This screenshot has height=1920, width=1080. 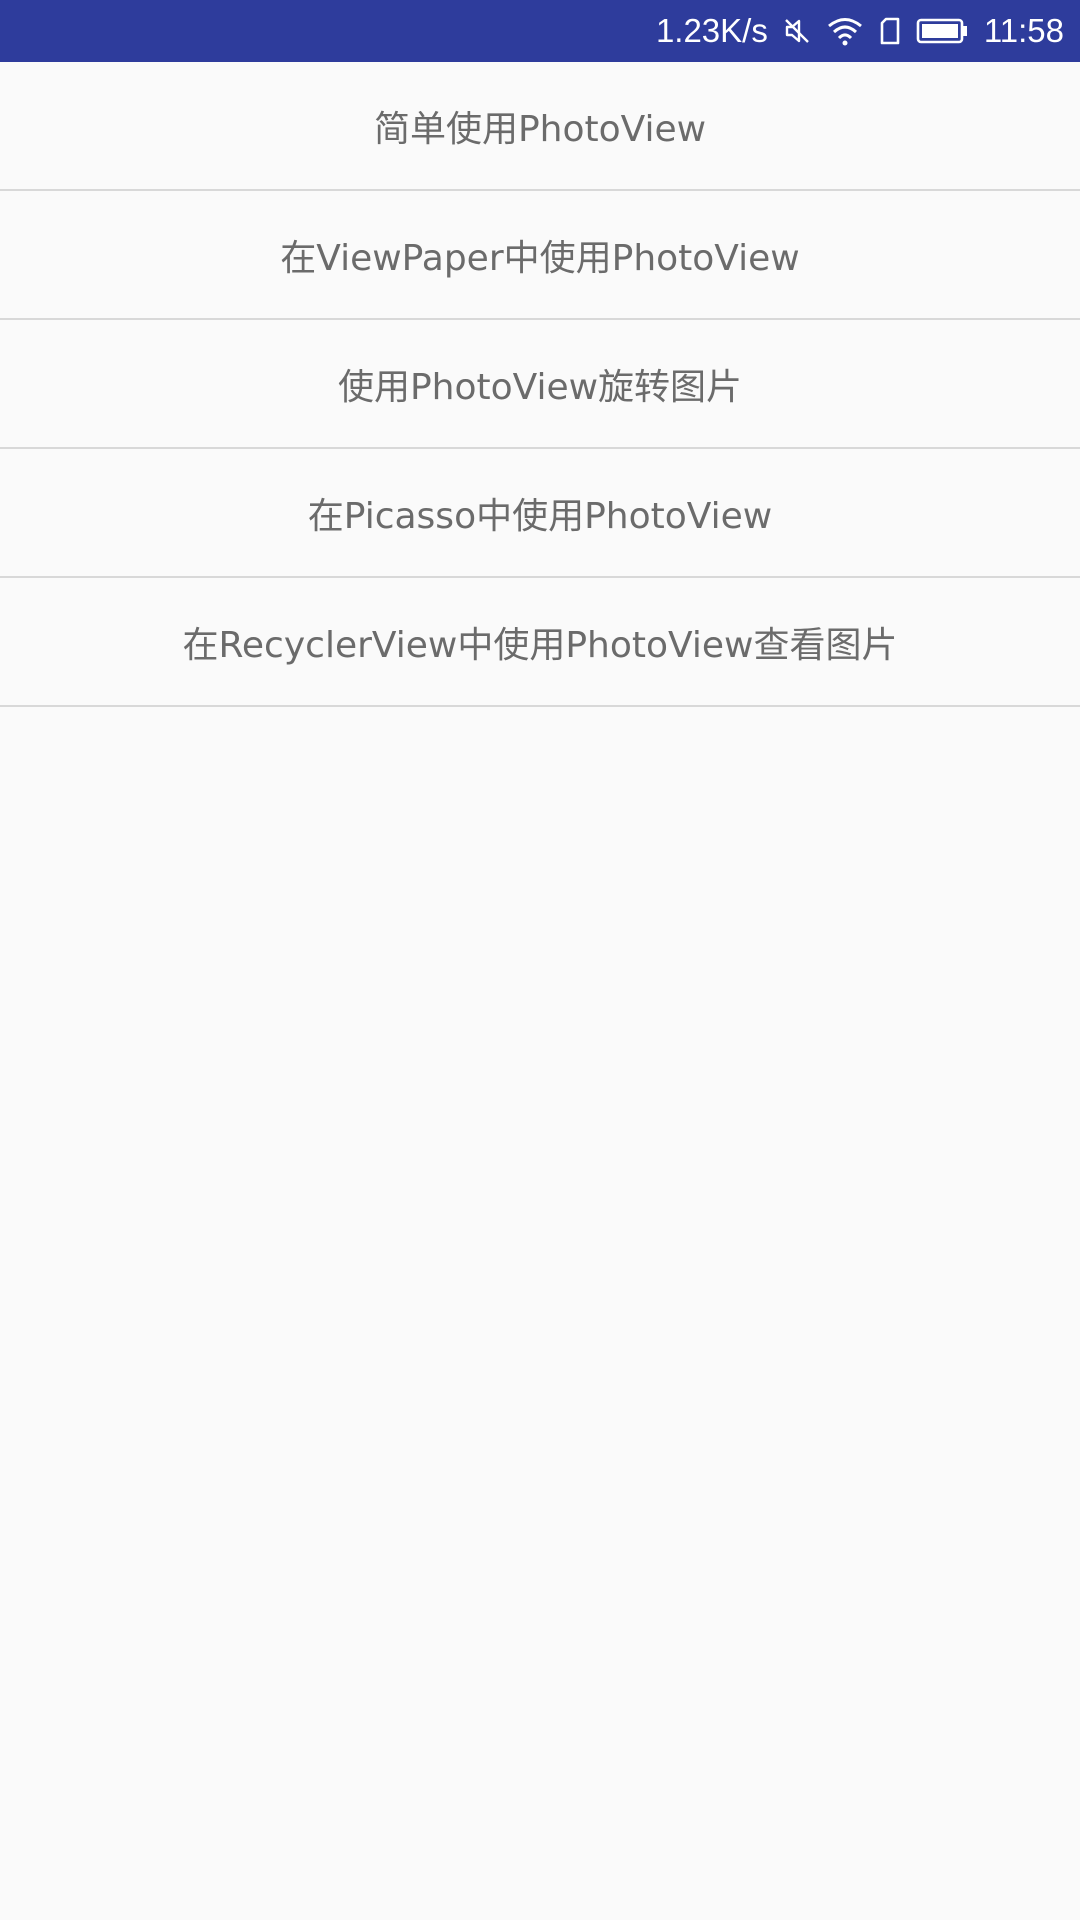 What do you see at coordinates (890, 31) in the screenshot?
I see `sim-card-icon` at bounding box center [890, 31].